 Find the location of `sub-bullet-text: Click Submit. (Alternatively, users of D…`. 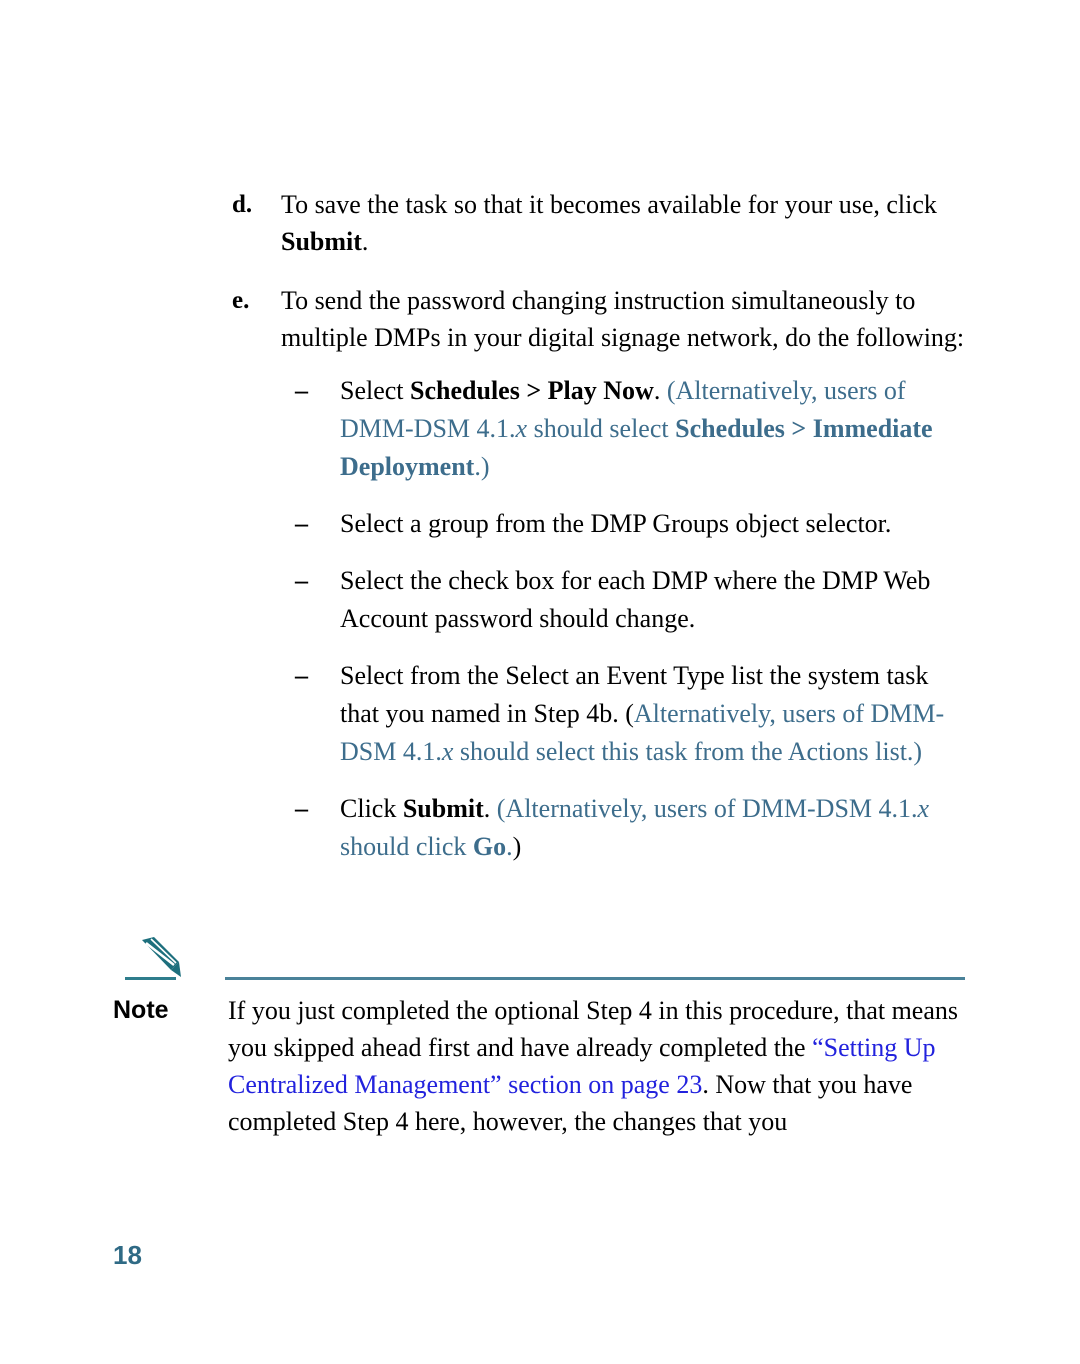

sub-bullet-text: Click Submit. (Alternatively, users of D… is located at coordinates (656, 828).